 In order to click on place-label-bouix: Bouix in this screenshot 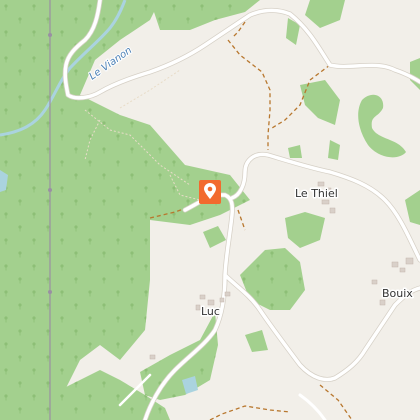, I will do `click(397, 293)`.